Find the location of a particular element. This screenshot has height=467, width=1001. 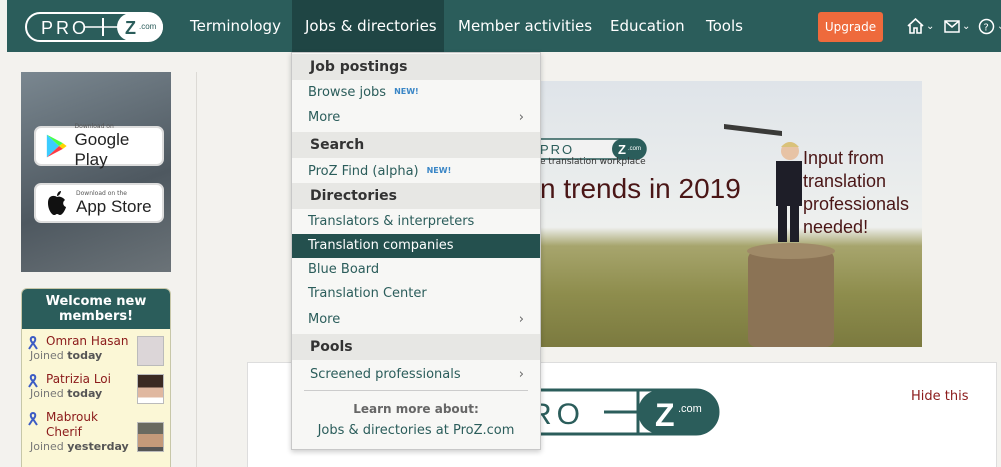

help-icon: ? is located at coordinates (986, 26).